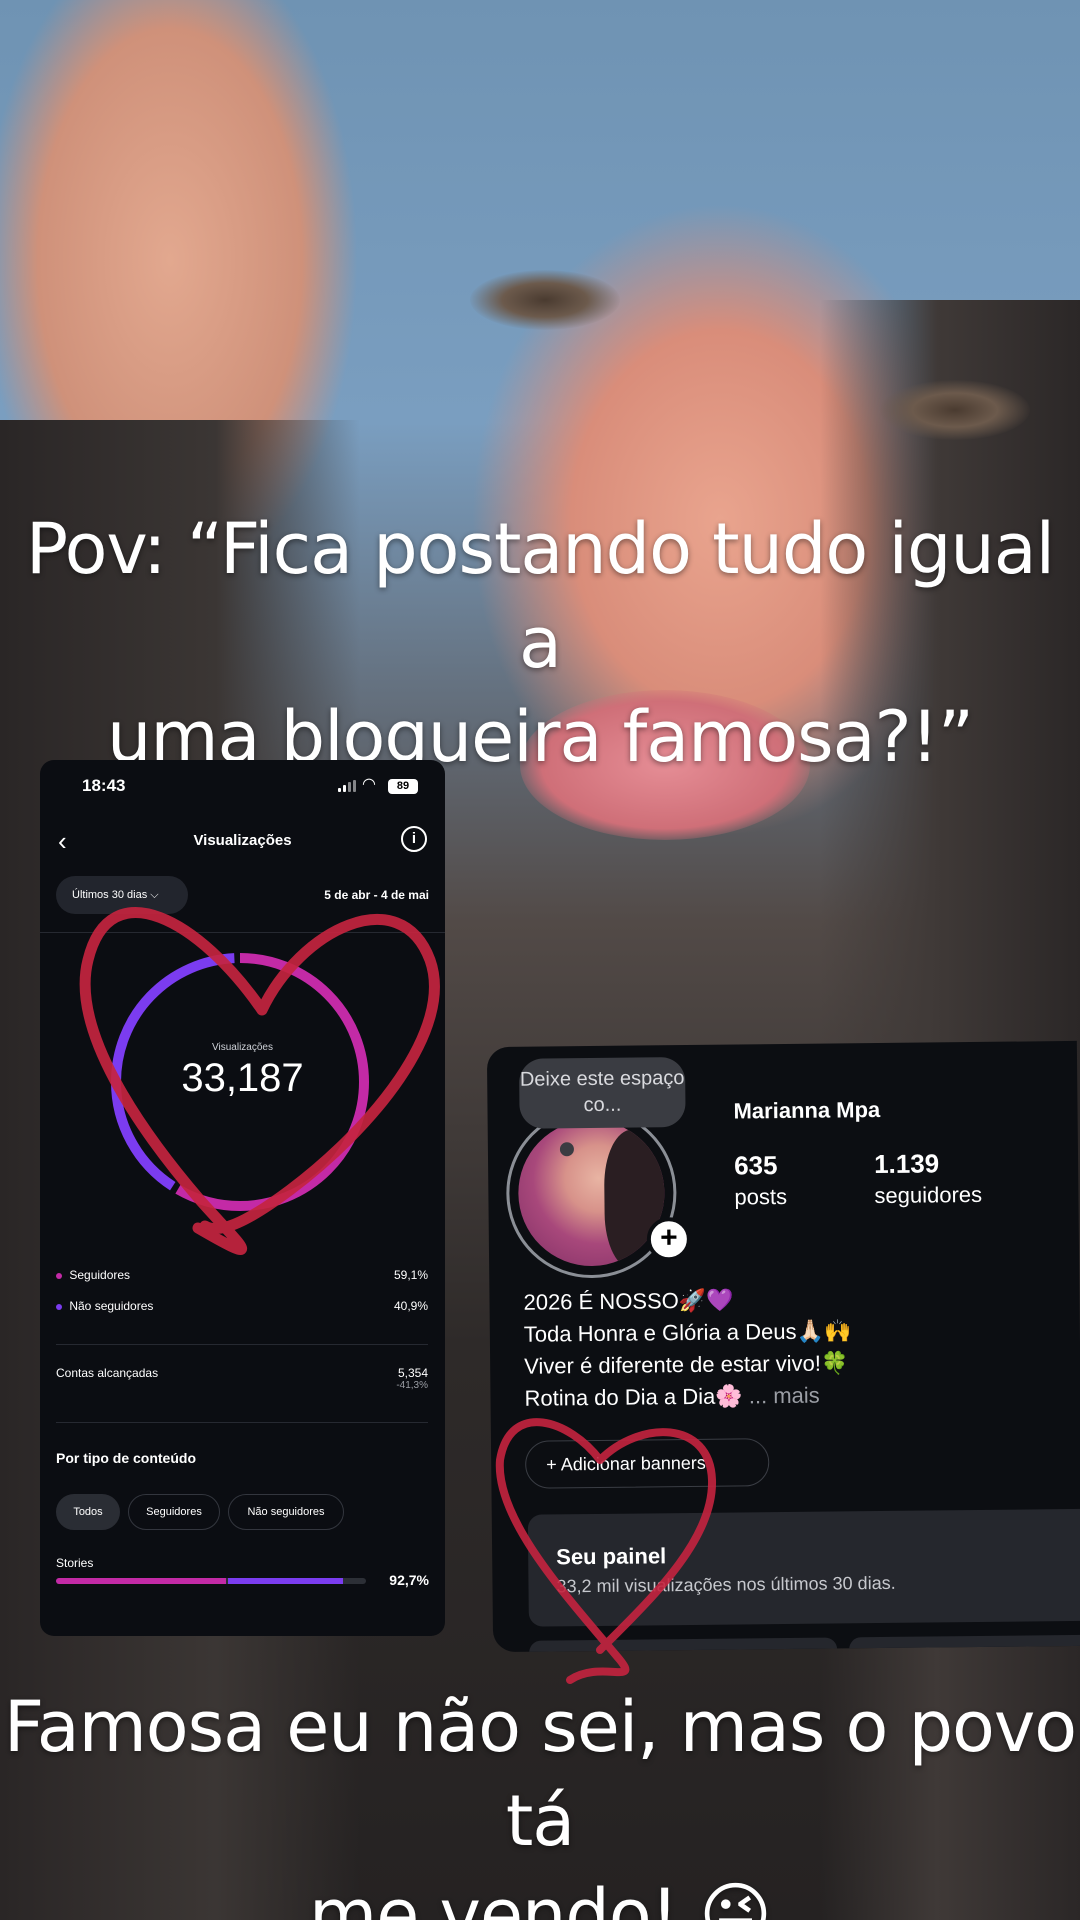 The width and height of the screenshot is (1080, 1920). I want to click on bio-more-link: mais, so click(796, 1395).